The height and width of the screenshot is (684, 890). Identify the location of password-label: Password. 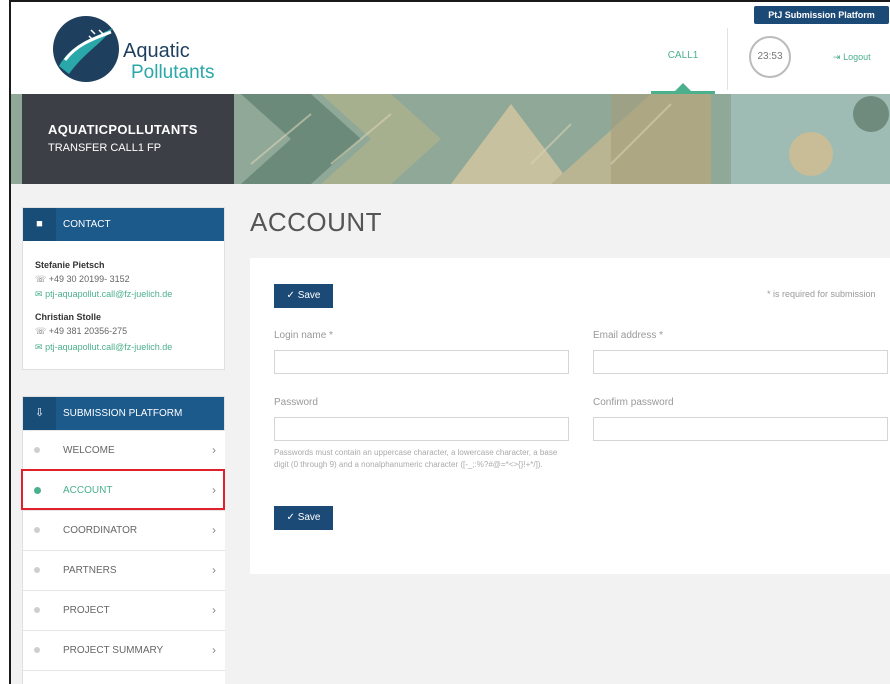
(296, 402).